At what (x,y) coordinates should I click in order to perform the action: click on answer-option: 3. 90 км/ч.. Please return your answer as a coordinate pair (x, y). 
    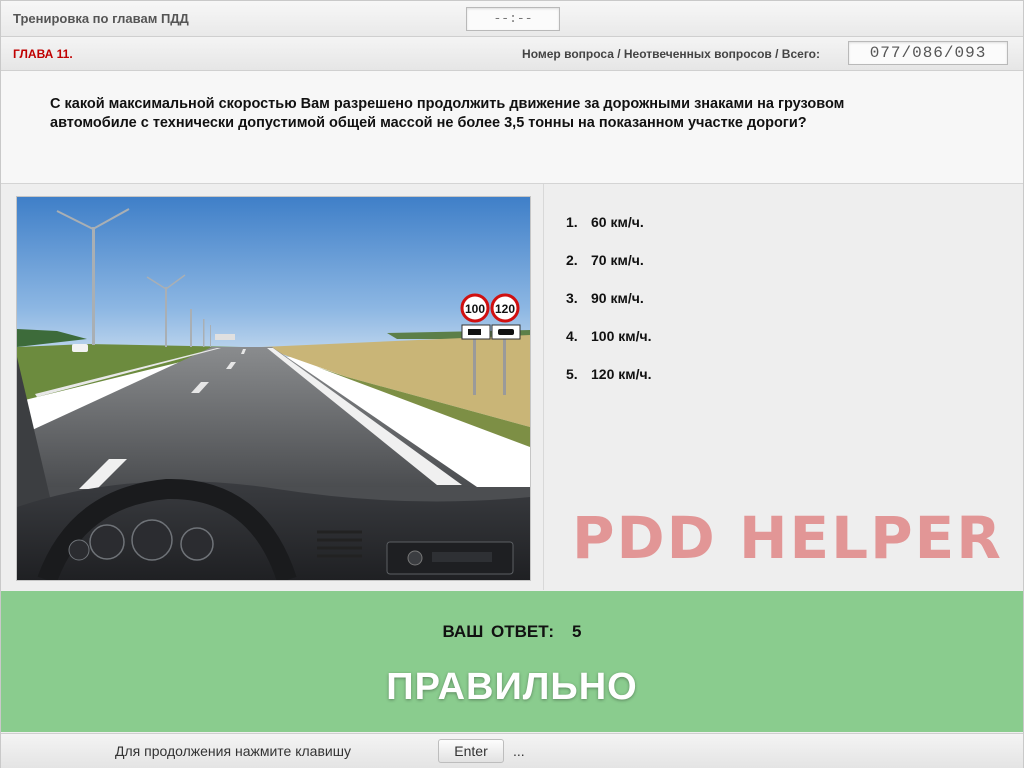
    Looking at the image, I should click on (609, 309).